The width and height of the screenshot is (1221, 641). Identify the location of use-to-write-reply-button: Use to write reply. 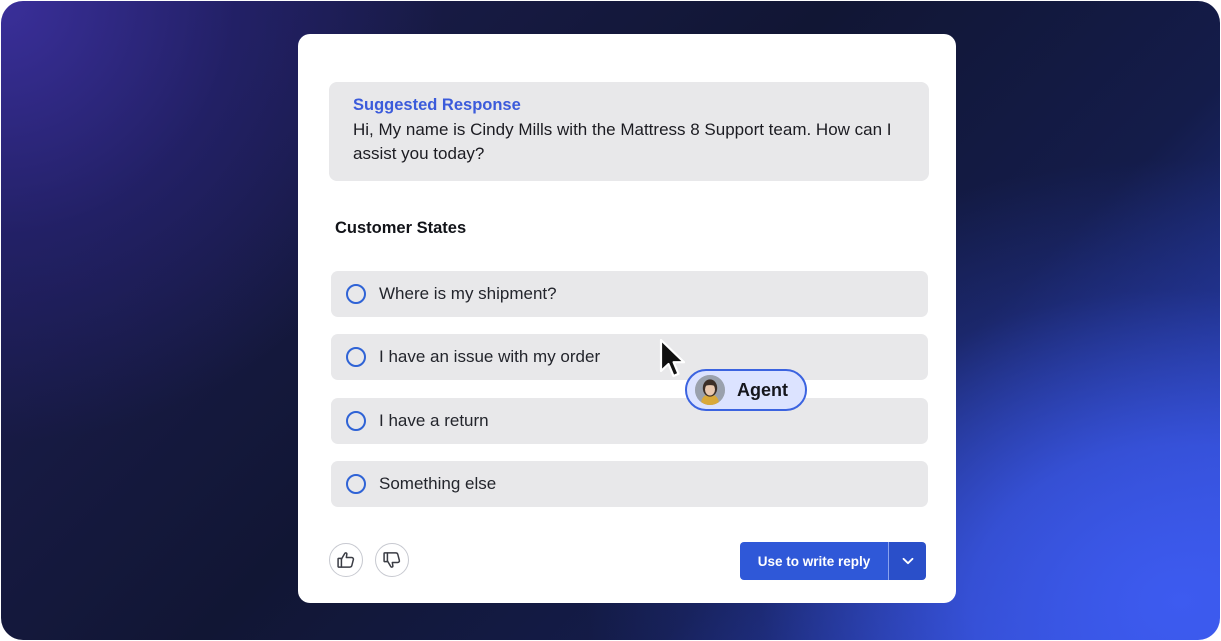
(814, 561).